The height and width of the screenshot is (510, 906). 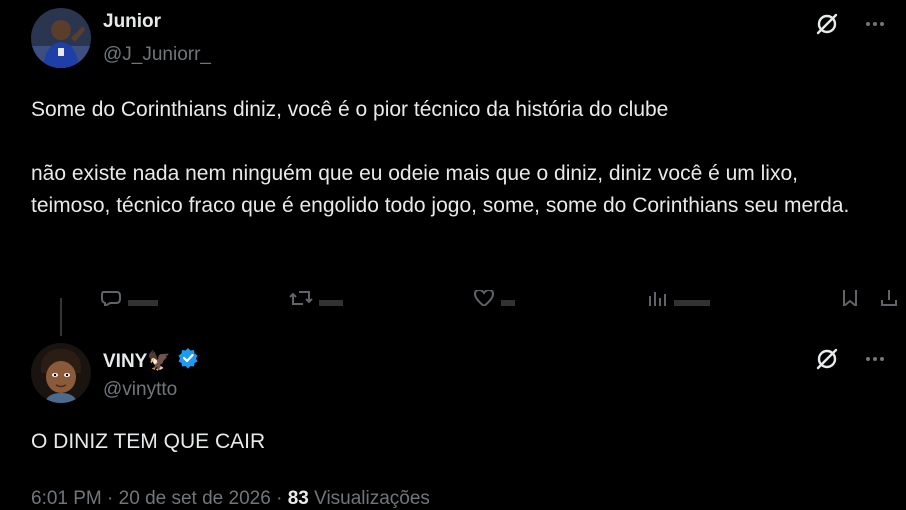 I want to click on views-icon, so click(x=680, y=298).